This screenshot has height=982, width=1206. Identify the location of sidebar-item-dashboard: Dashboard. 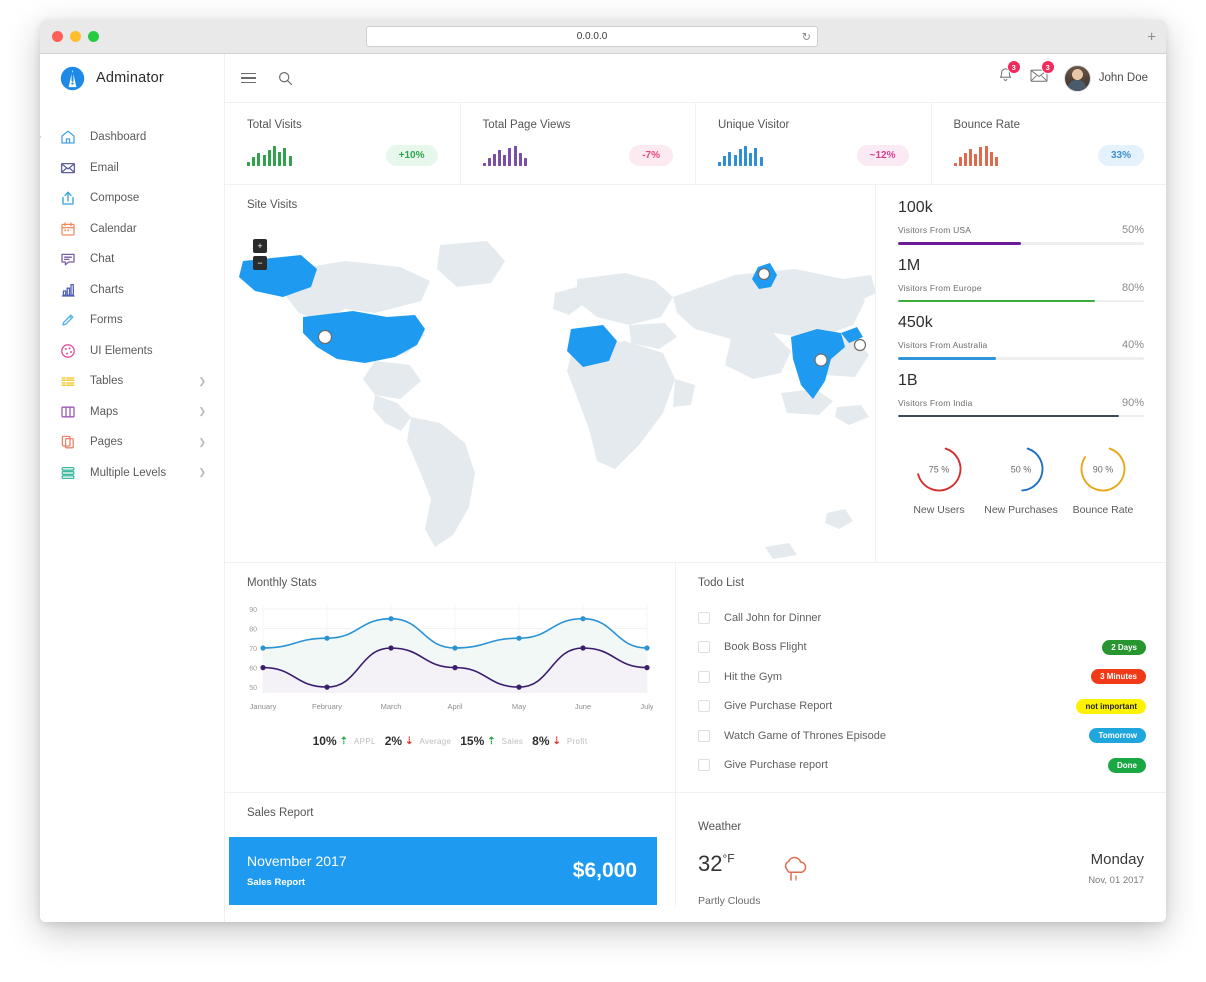
(132, 137).